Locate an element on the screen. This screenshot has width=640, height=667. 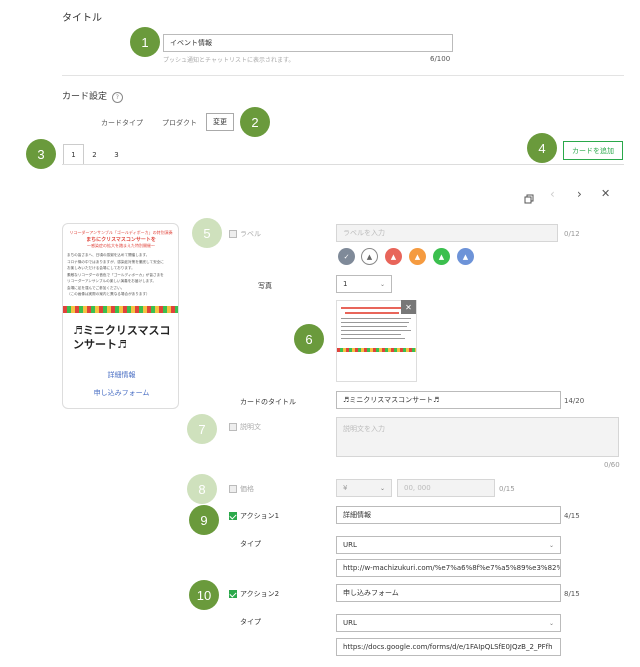
label-color-red: ▲ is located at coordinates (393, 256).